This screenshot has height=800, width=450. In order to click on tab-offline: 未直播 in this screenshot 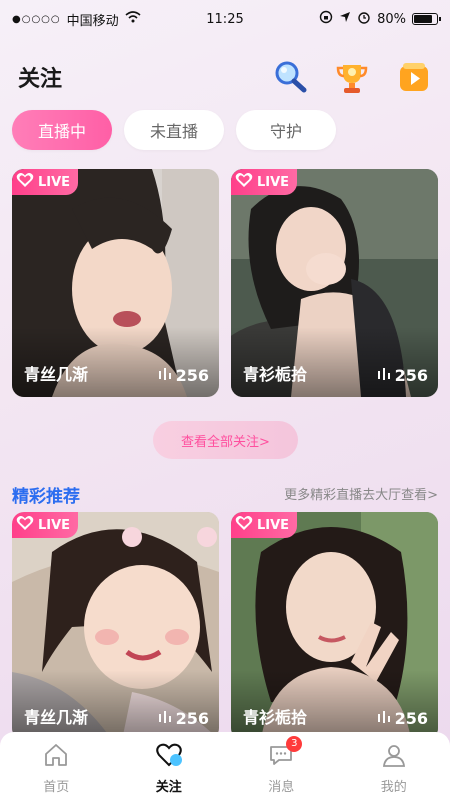, I will do `click(174, 130)`.